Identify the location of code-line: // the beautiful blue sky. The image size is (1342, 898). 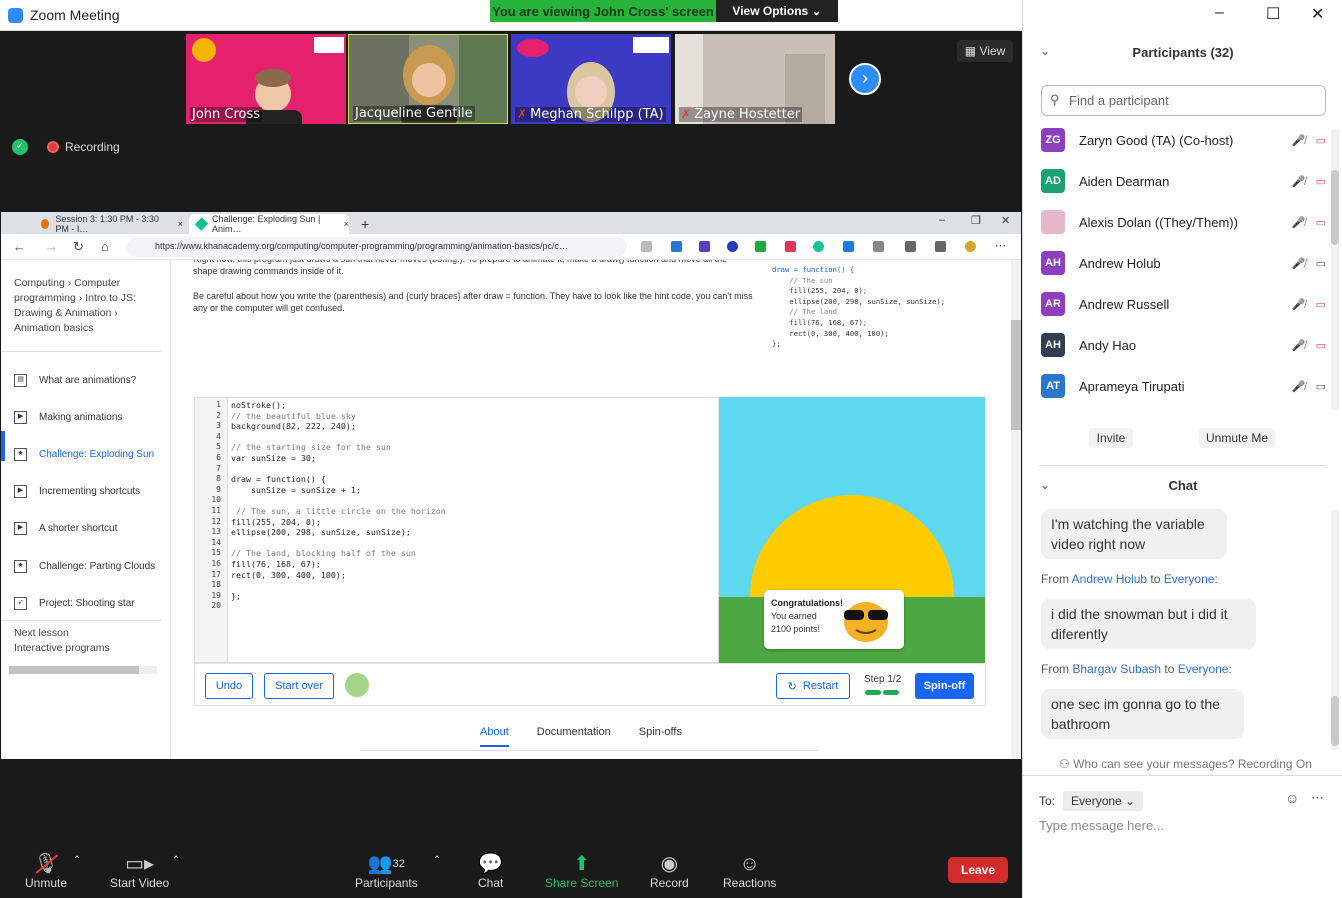
(293, 416).